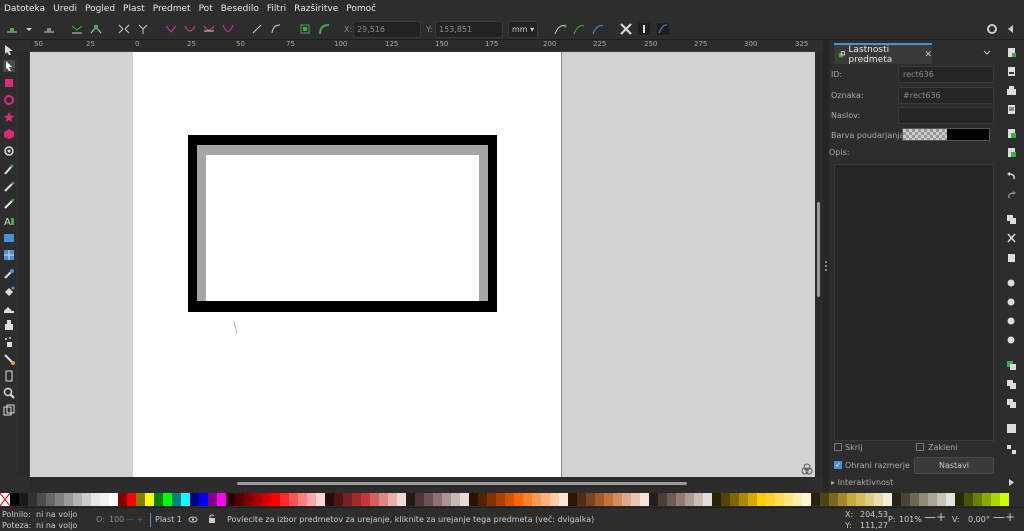  What do you see at coordinates (928, 55) in the screenshot?
I see `close-tab-icon: ✕` at bounding box center [928, 55].